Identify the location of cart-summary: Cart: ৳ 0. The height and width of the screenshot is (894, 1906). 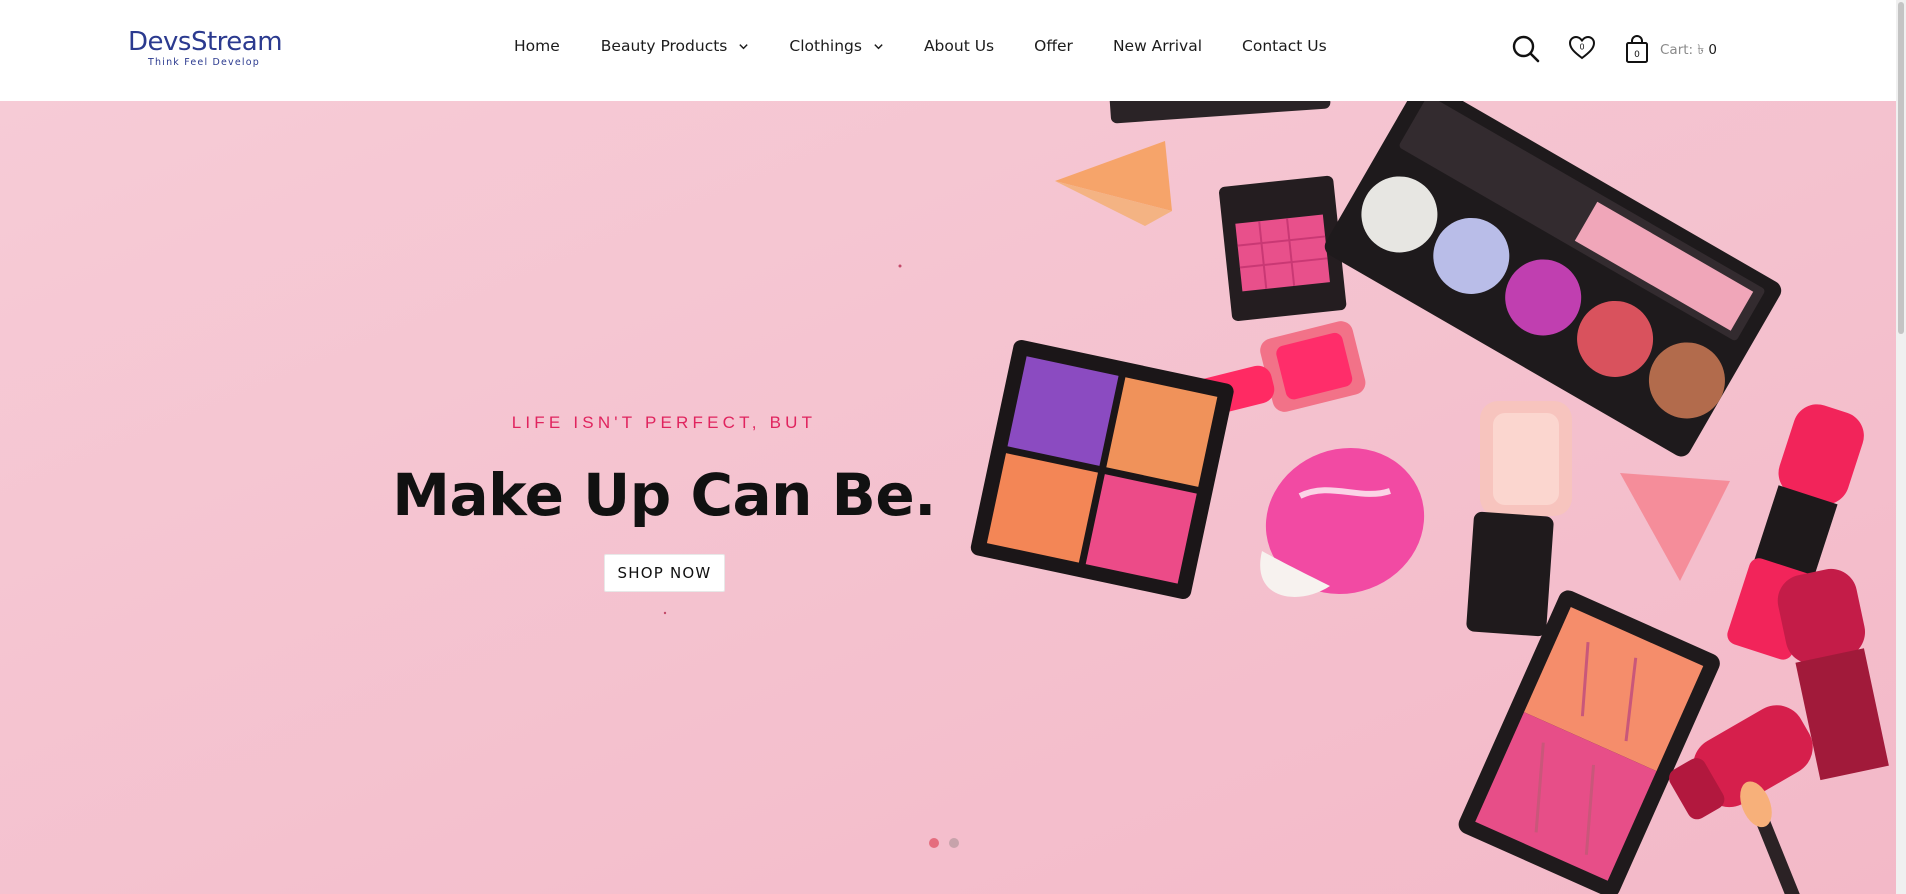
(1688, 50).